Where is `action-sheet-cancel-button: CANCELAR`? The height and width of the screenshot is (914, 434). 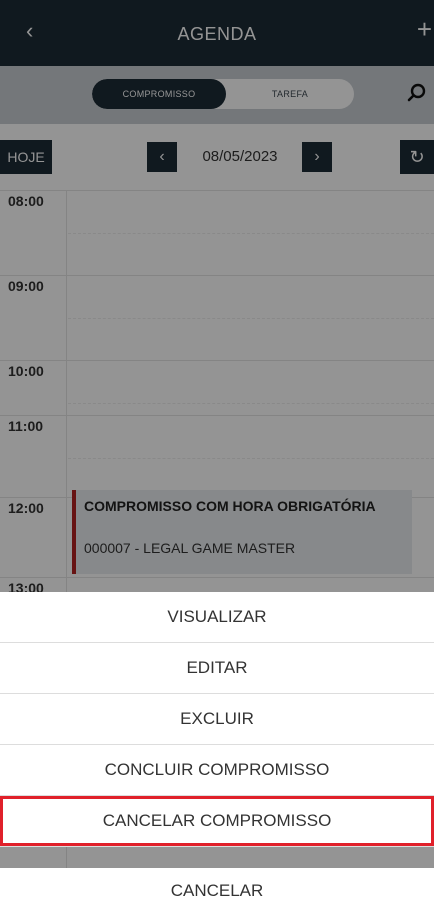
action-sheet-cancel-button: CANCELAR is located at coordinates (217, 891).